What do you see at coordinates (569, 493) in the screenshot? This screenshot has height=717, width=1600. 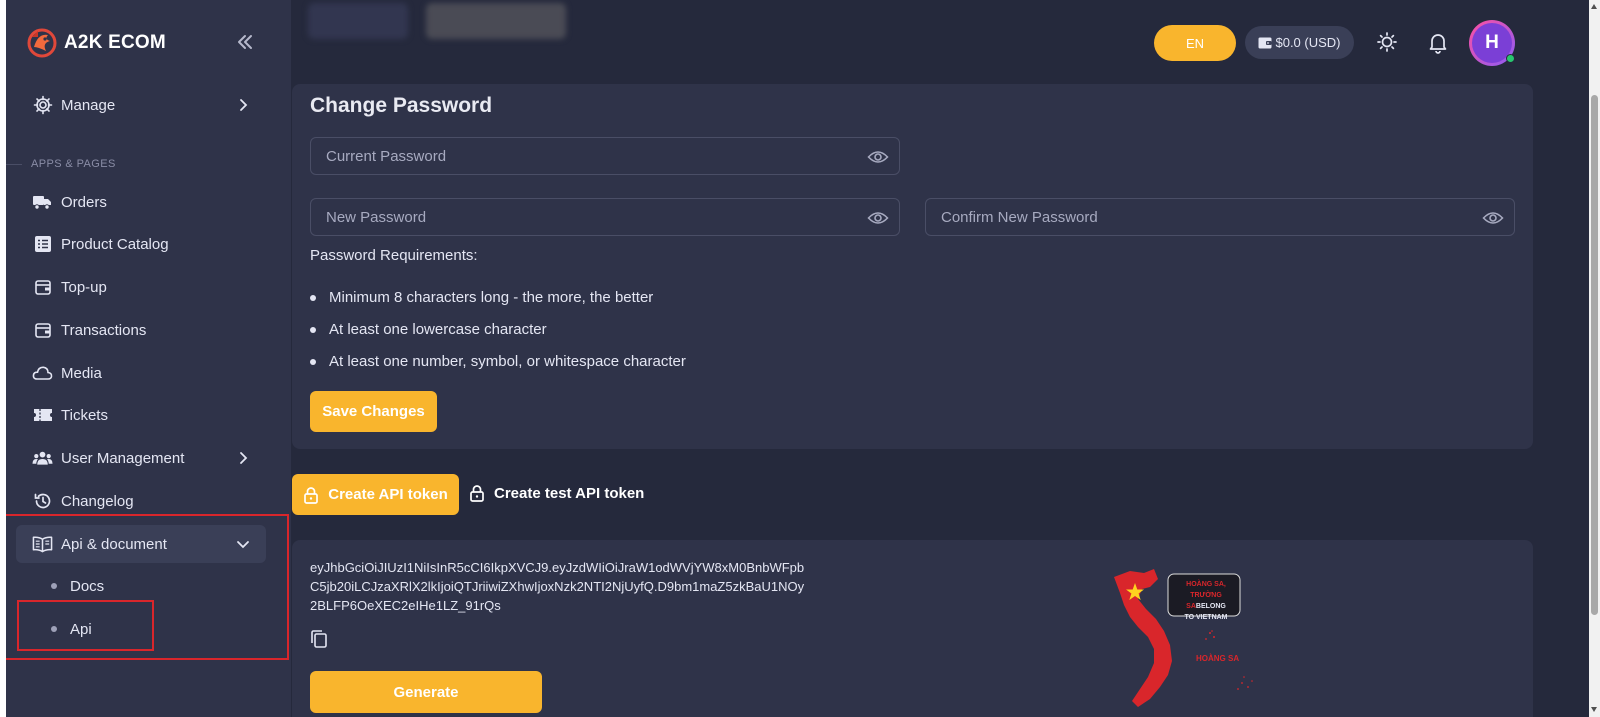 I see `tab-label: Create test API token` at bounding box center [569, 493].